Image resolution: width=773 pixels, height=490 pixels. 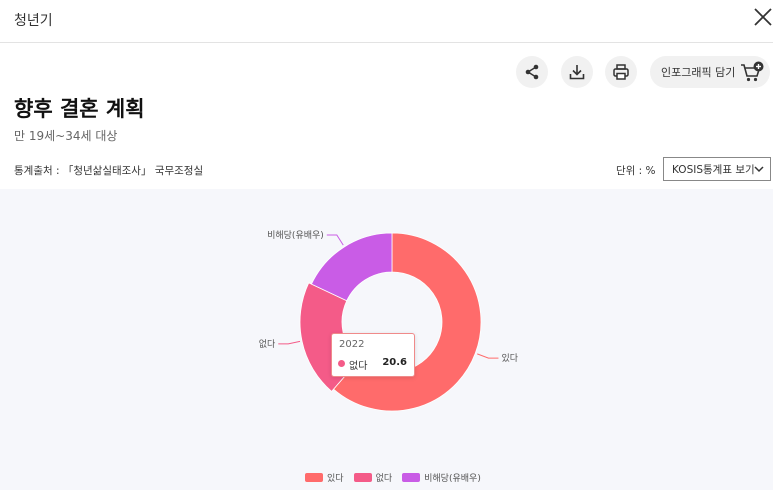 I want to click on cart-plus-icon, so click(x=752, y=71).